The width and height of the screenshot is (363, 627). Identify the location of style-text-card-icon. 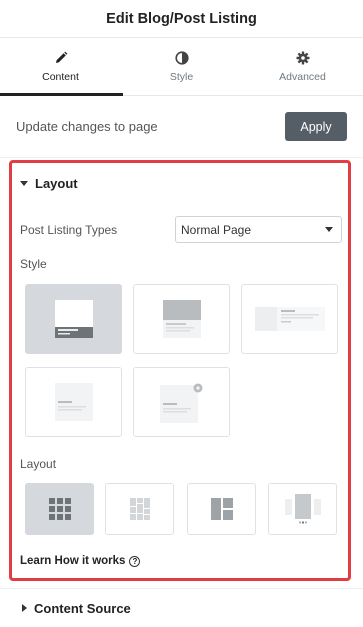
(73, 402).